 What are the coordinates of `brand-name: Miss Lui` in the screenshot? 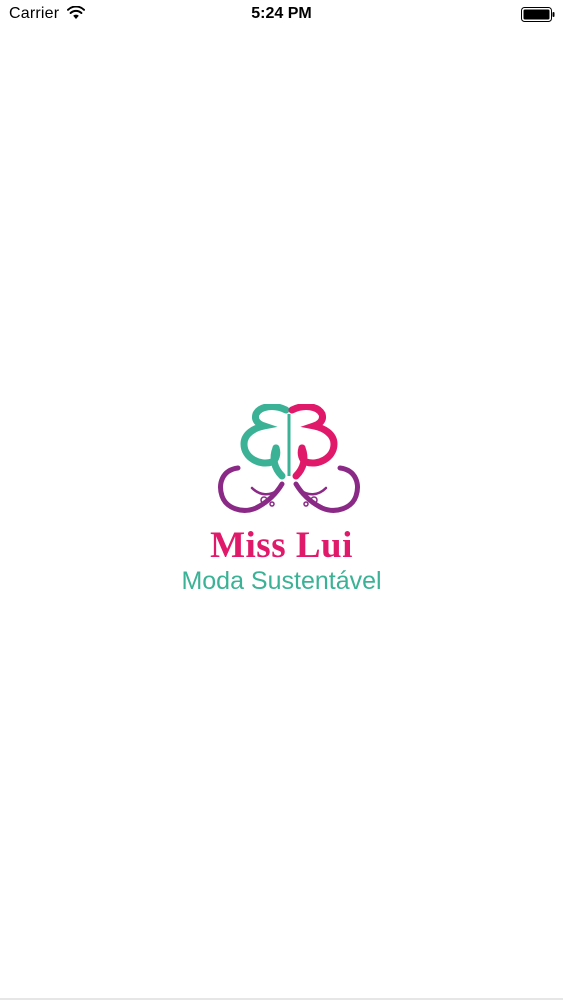 It's located at (281, 545).